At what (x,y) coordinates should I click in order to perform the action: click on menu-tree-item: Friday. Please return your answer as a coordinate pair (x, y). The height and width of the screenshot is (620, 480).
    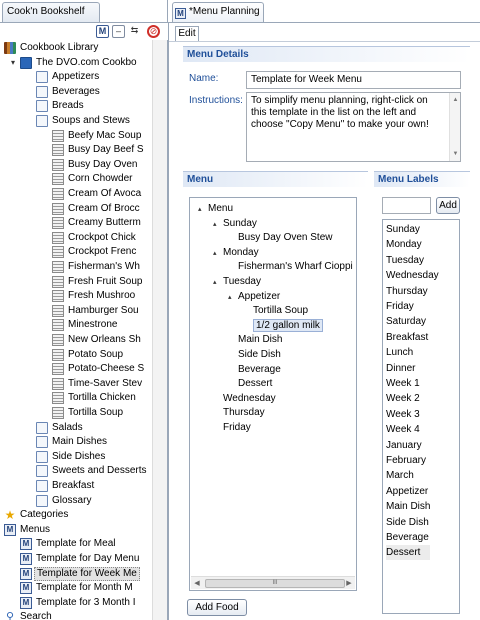
    Looking at the image, I should click on (232, 427).